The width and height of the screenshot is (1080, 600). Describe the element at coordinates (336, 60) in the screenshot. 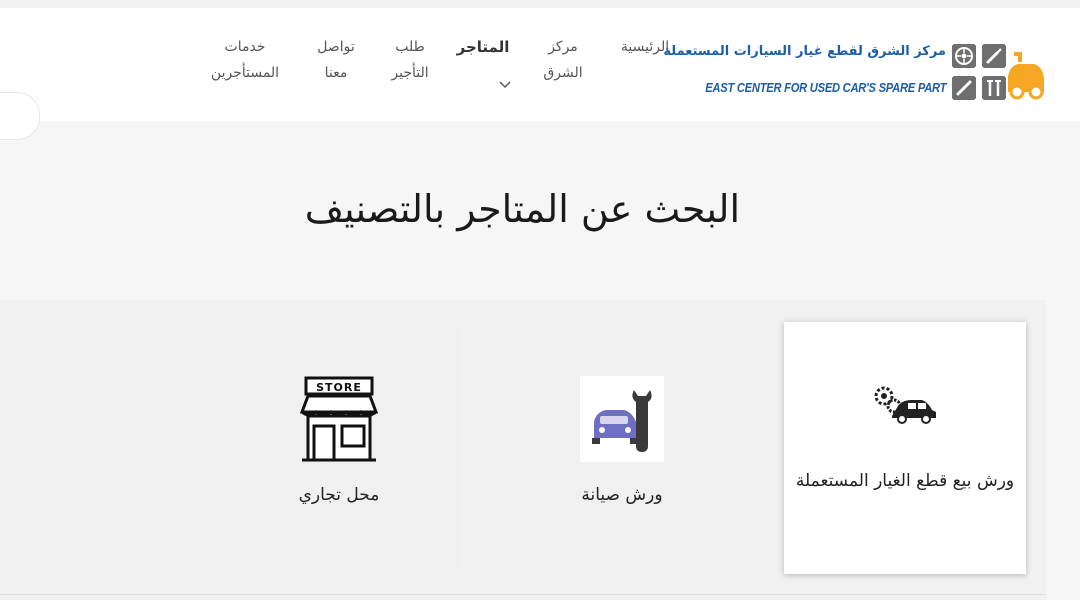

I see `nav-contact-us: تواصل معنا` at that location.